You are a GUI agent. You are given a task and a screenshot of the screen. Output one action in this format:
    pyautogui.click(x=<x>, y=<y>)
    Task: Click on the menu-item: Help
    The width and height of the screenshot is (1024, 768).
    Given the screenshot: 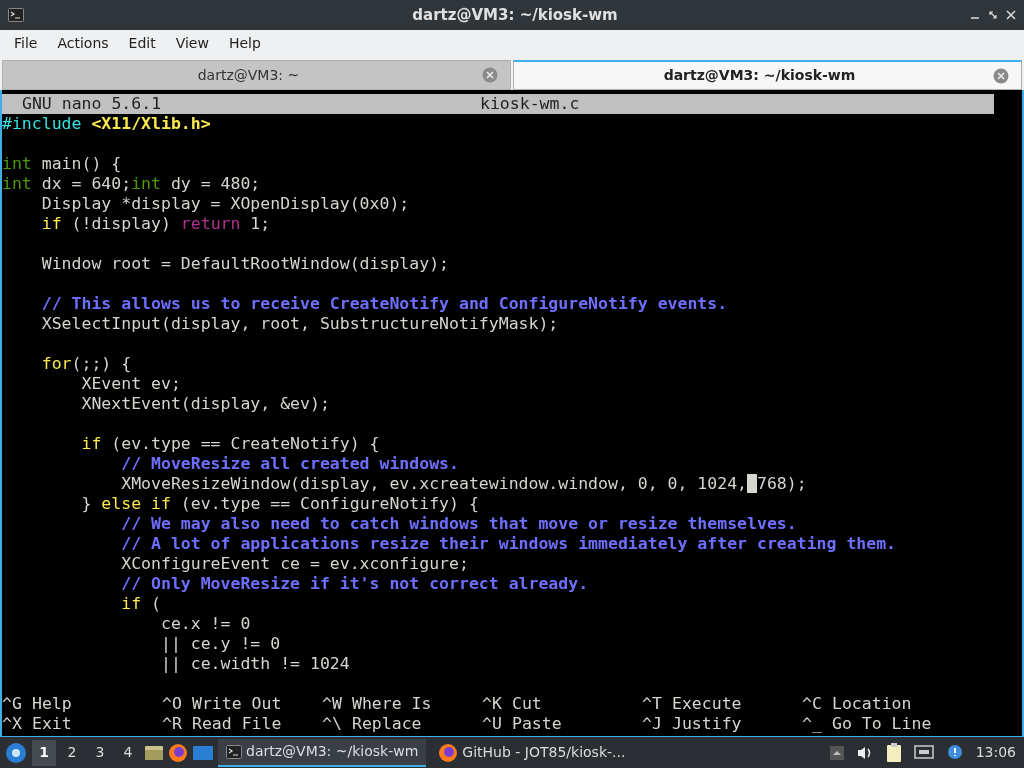 What is the action you would take?
    pyautogui.click(x=244, y=43)
    